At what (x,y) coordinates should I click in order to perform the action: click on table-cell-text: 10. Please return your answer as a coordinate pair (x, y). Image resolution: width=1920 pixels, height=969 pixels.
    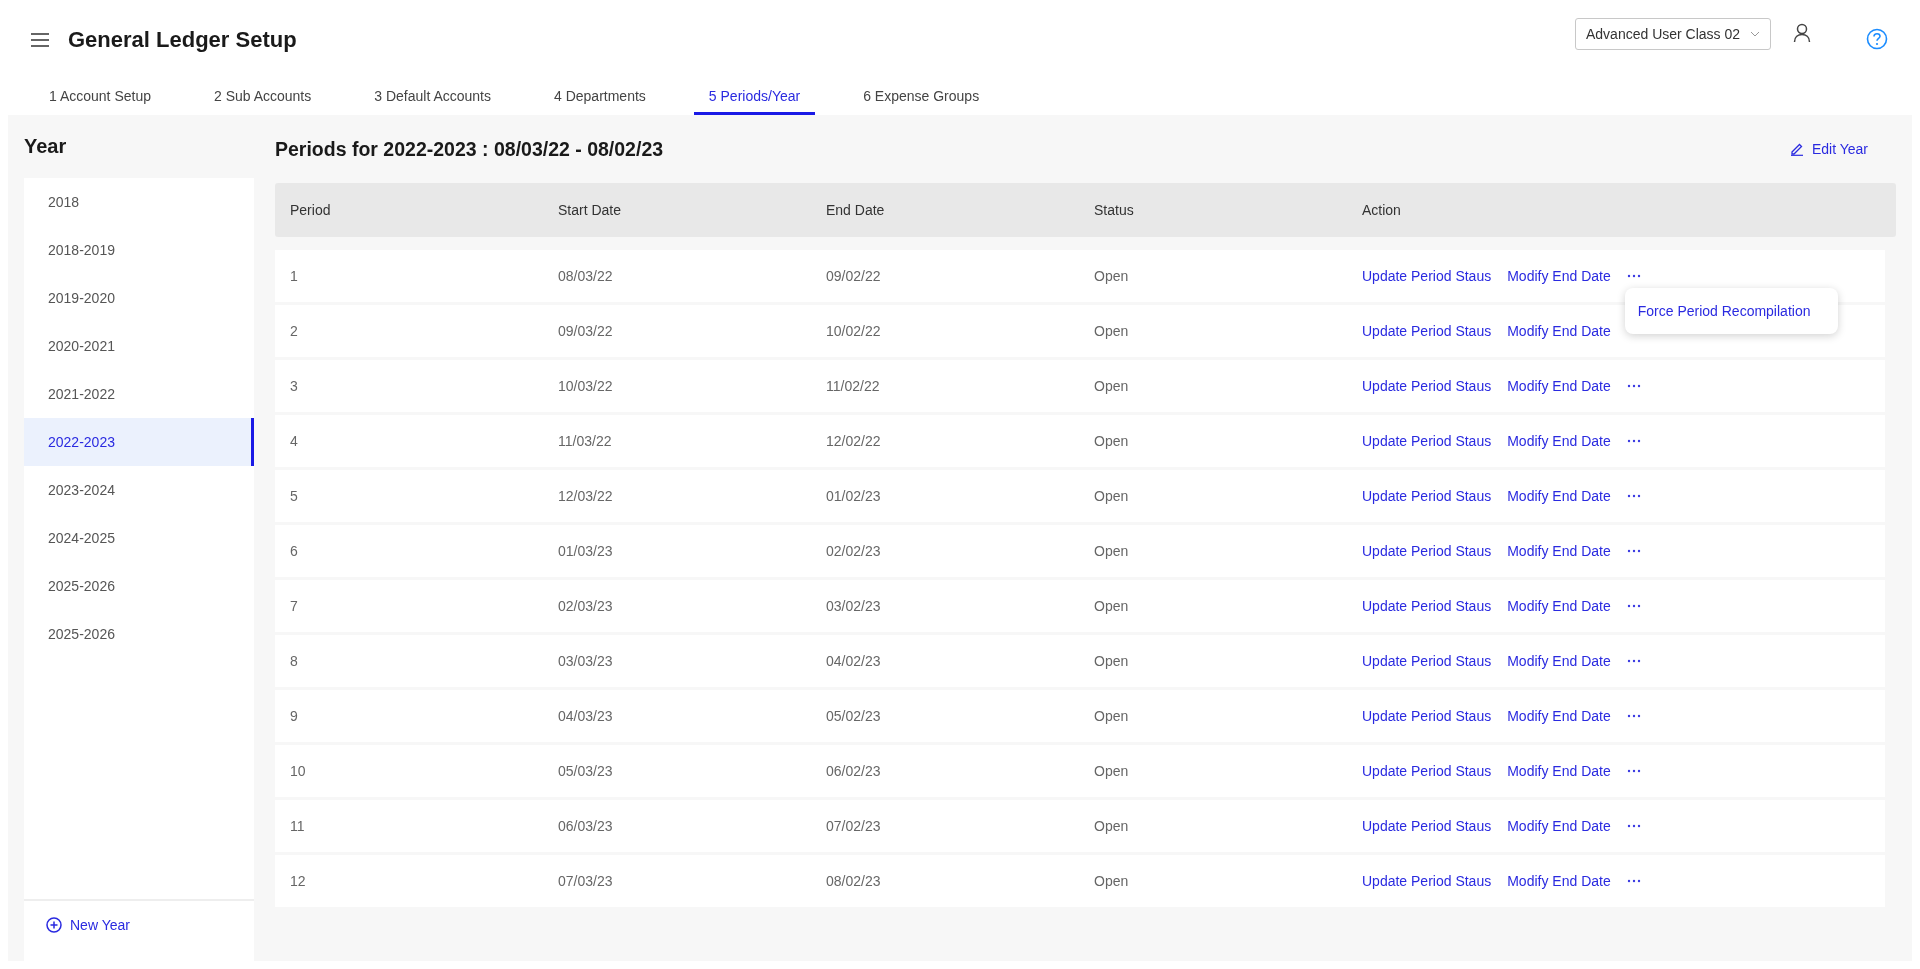
    Looking at the image, I should click on (298, 771).